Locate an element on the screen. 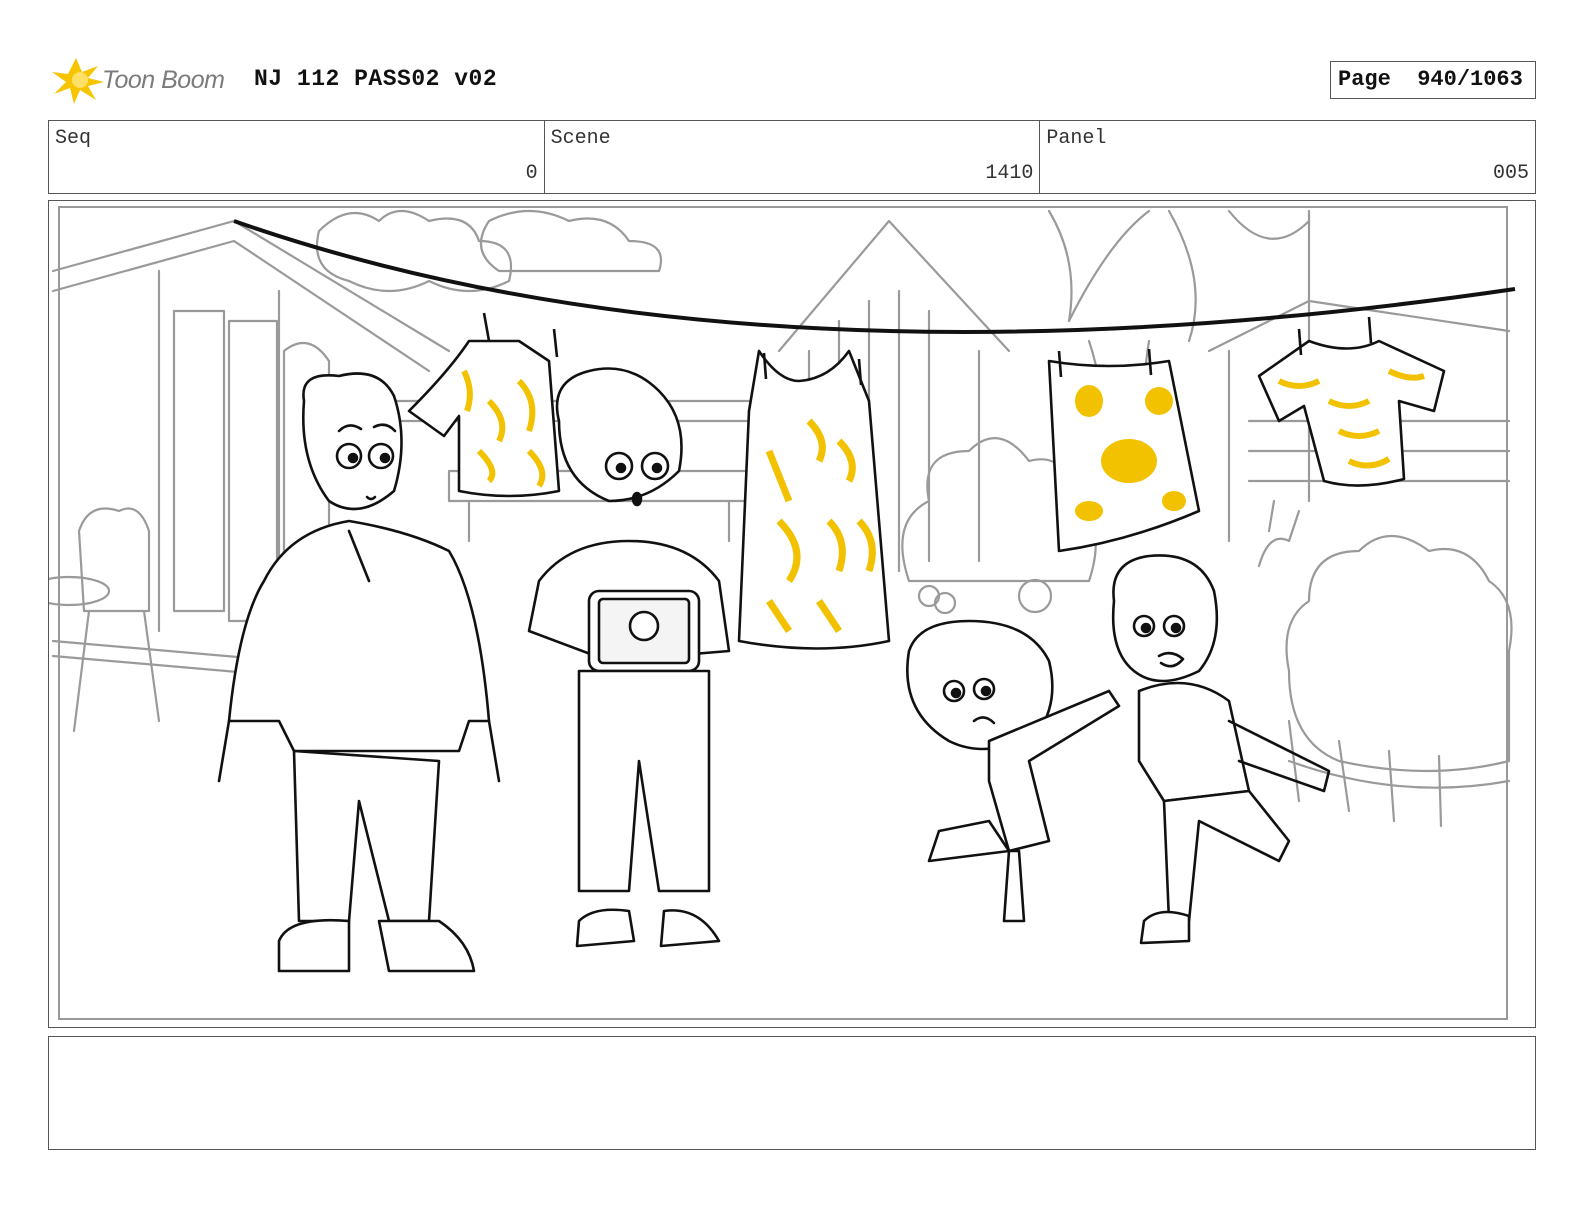 This screenshot has height=1224, width=1584. seq-cell: Seq 0 is located at coordinates (297, 157).